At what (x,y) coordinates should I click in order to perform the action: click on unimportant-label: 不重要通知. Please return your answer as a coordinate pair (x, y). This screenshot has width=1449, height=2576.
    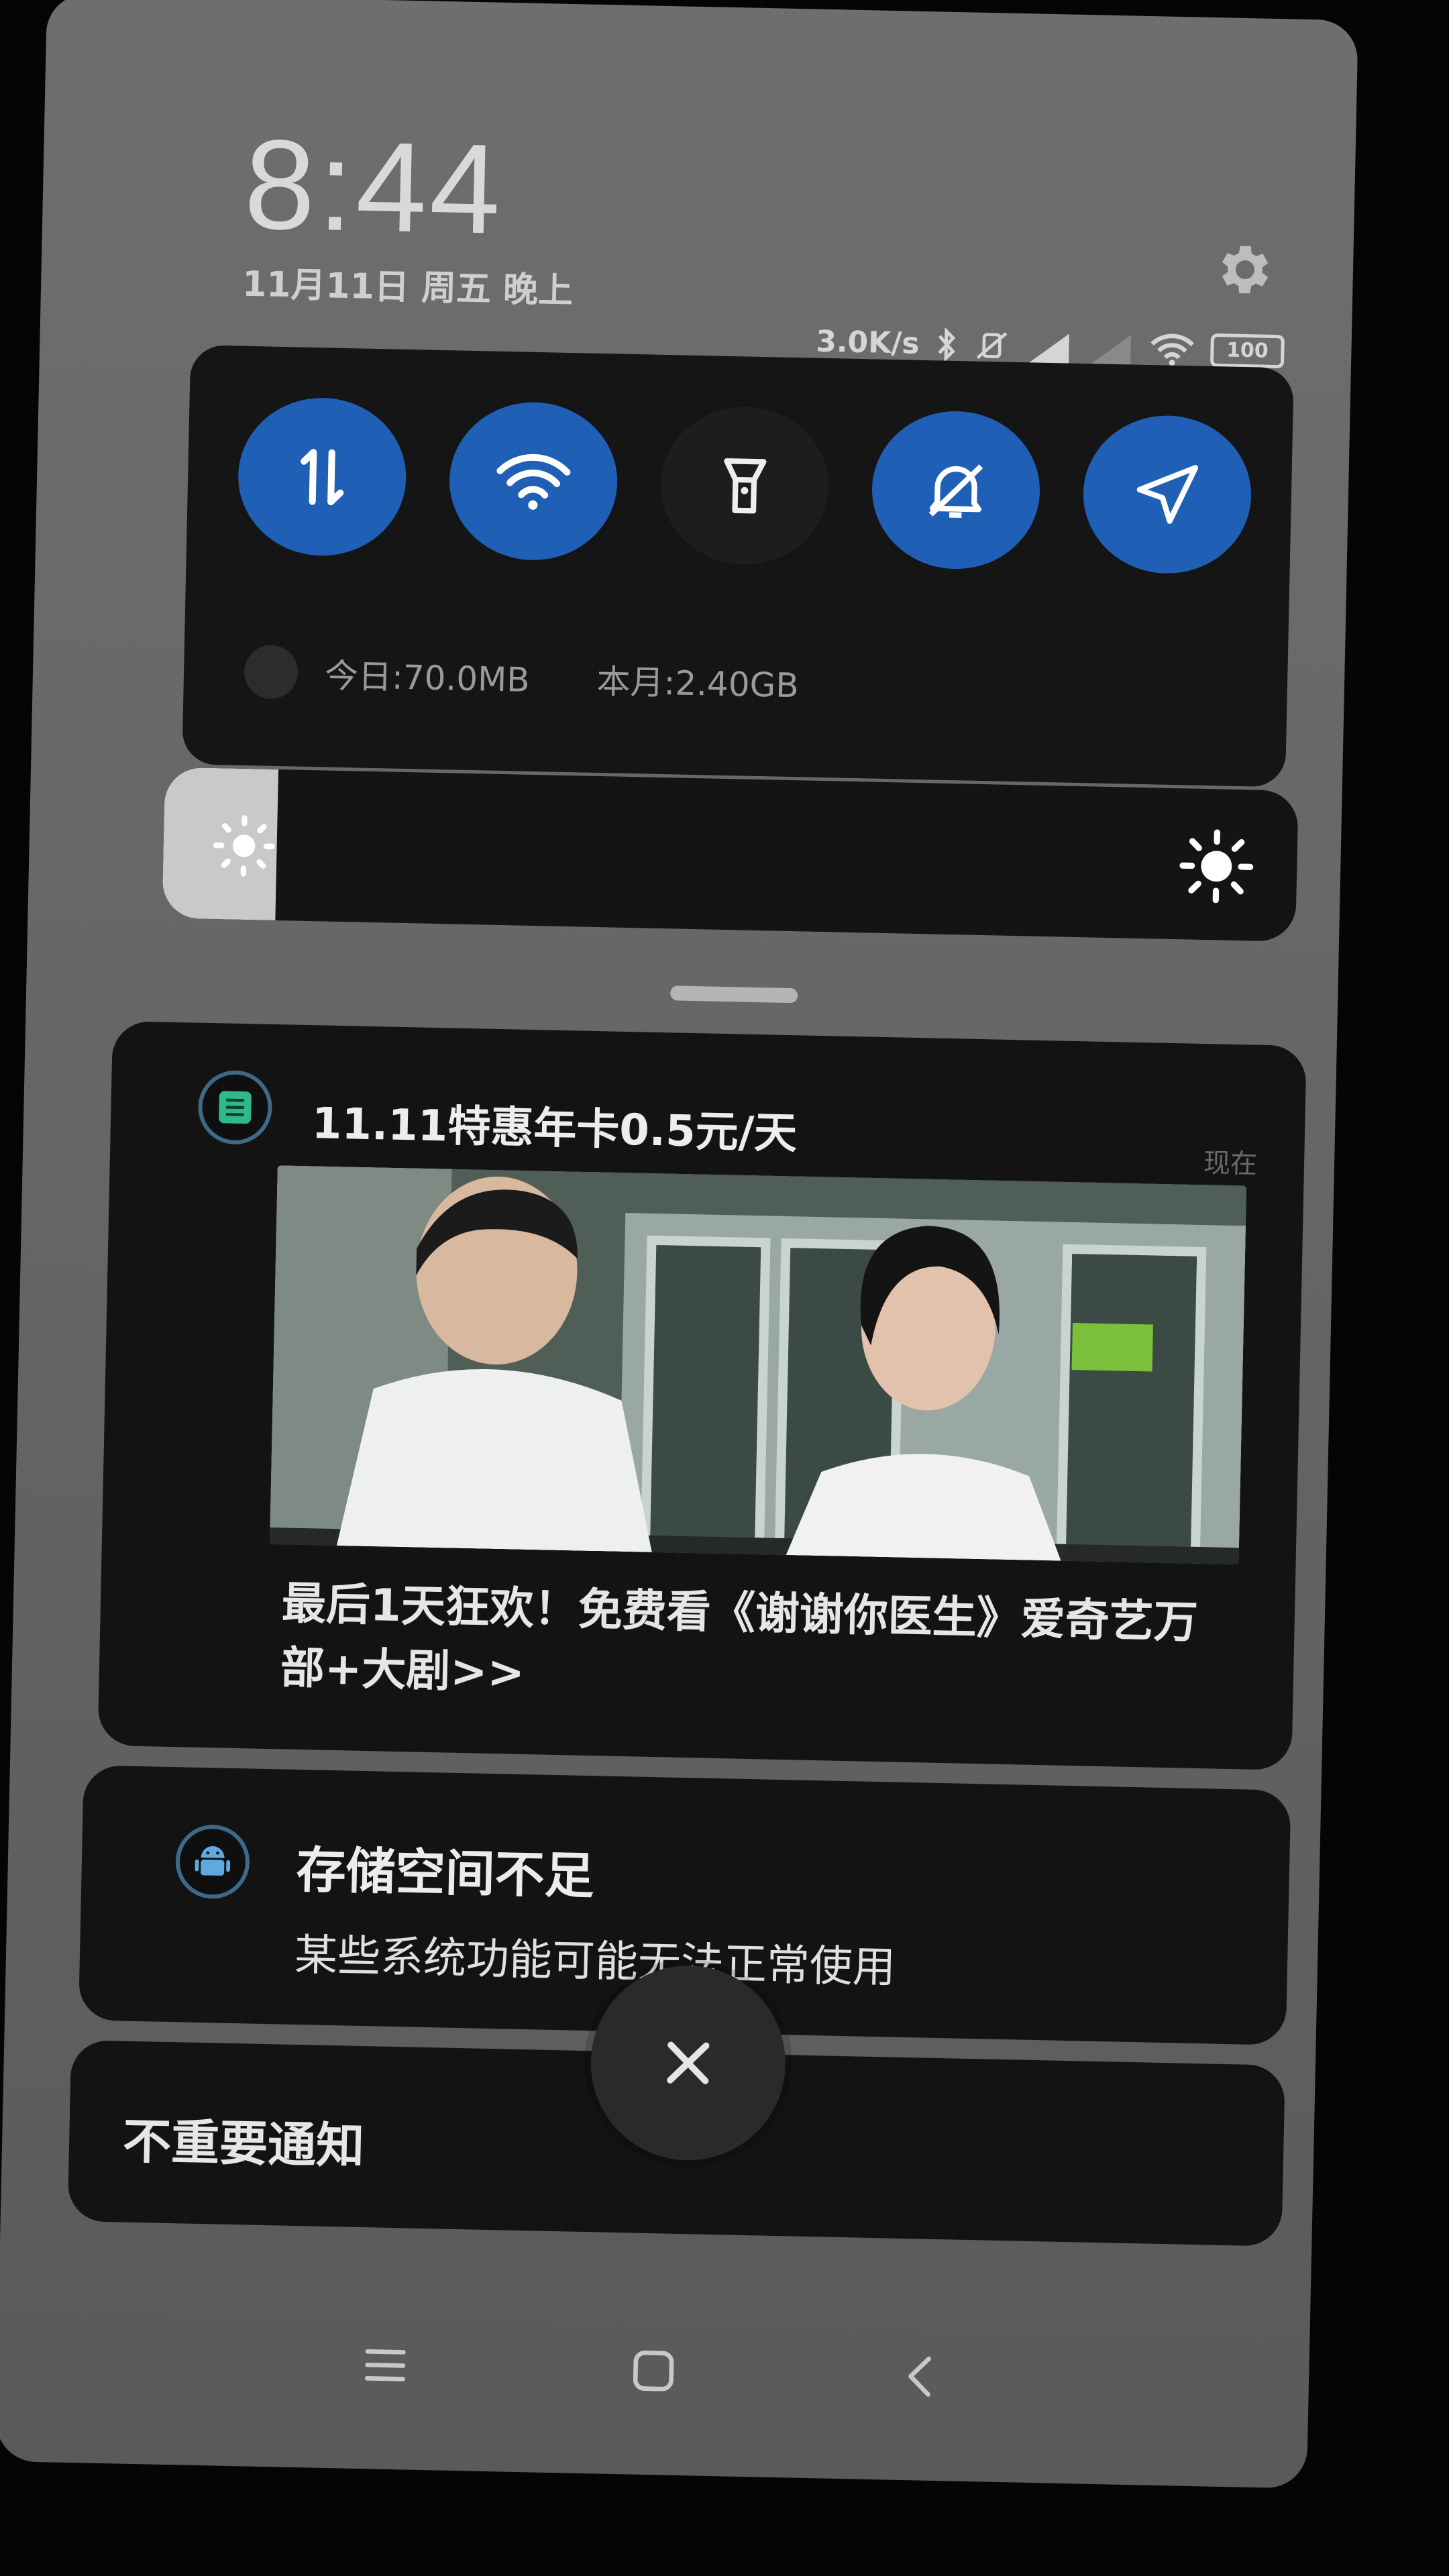
    Looking at the image, I should click on (243, 2143).